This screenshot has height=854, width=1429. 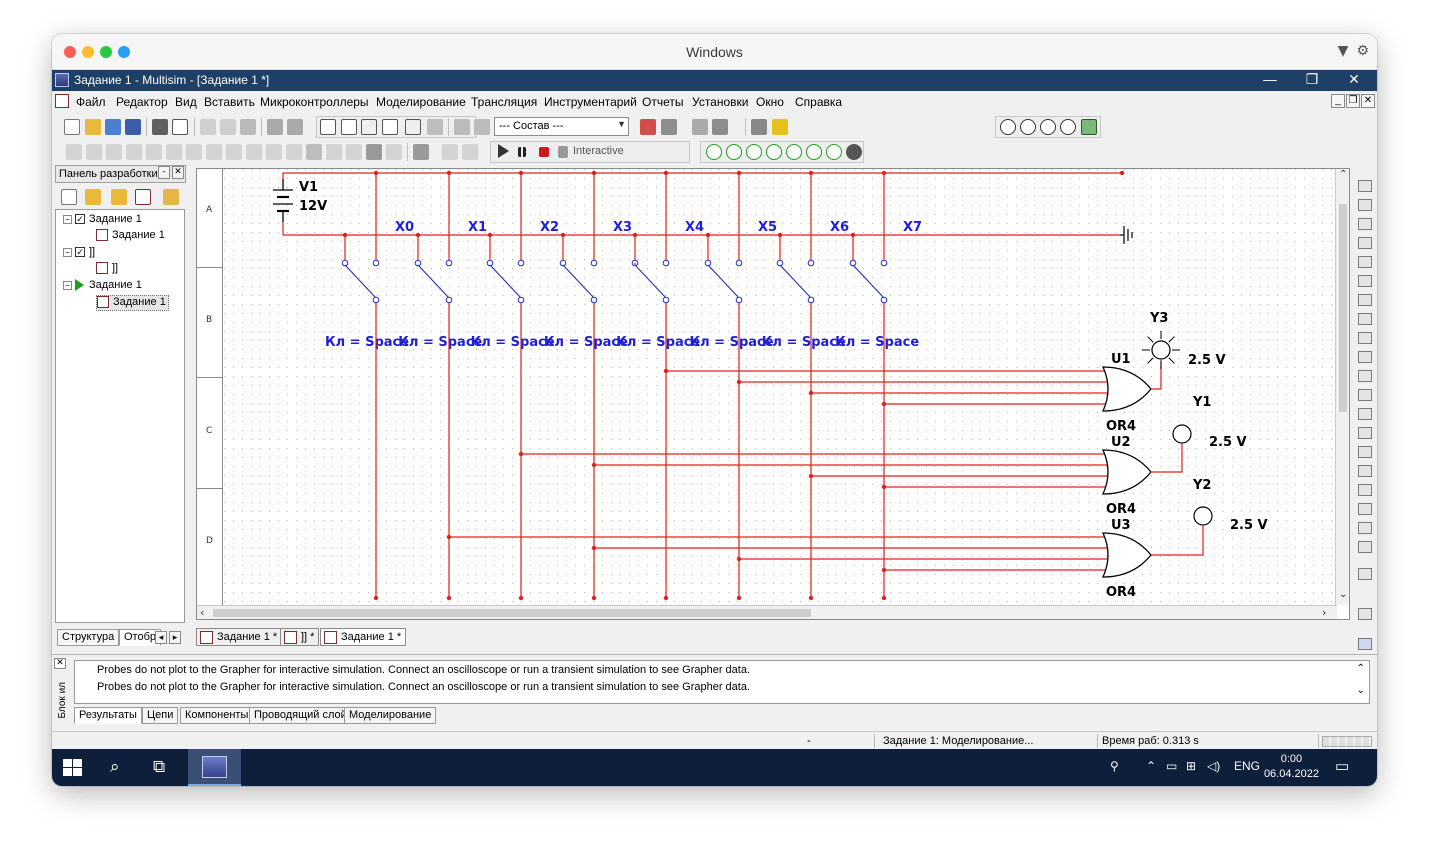 I want to click on results-scroll-down-icon: ⌄, so click(x=1361, y=690).